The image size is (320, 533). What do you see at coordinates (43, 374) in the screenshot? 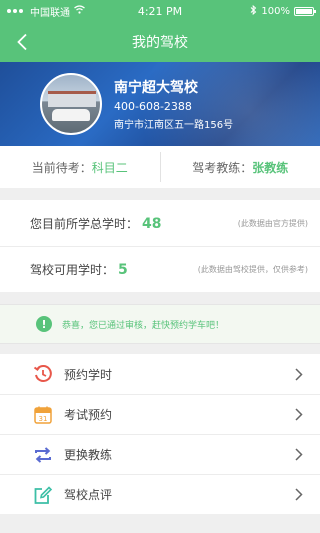
I see `clock-icon` at bounding box center [43, 374].